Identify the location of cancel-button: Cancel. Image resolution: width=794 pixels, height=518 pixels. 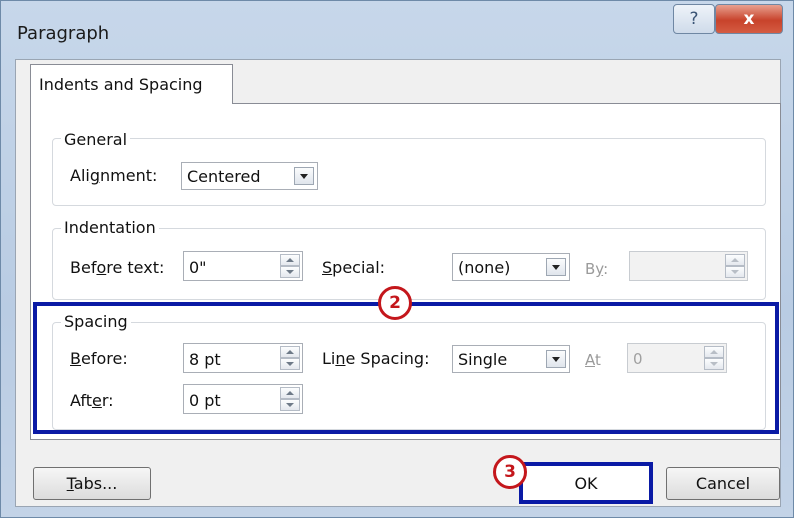
(723, 483).